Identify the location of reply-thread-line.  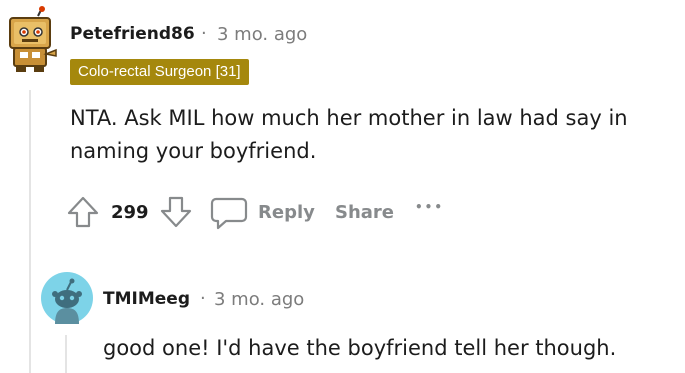
(66, 354).